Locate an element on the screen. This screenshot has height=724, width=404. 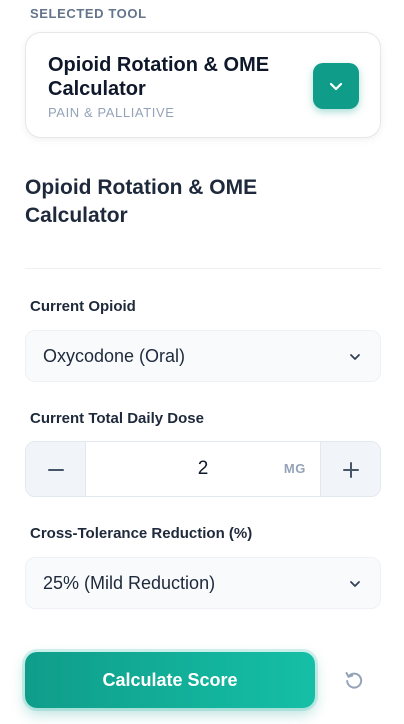
current-opioid-select: Oxycodone (Oral) is located at coordinates (203, 356).